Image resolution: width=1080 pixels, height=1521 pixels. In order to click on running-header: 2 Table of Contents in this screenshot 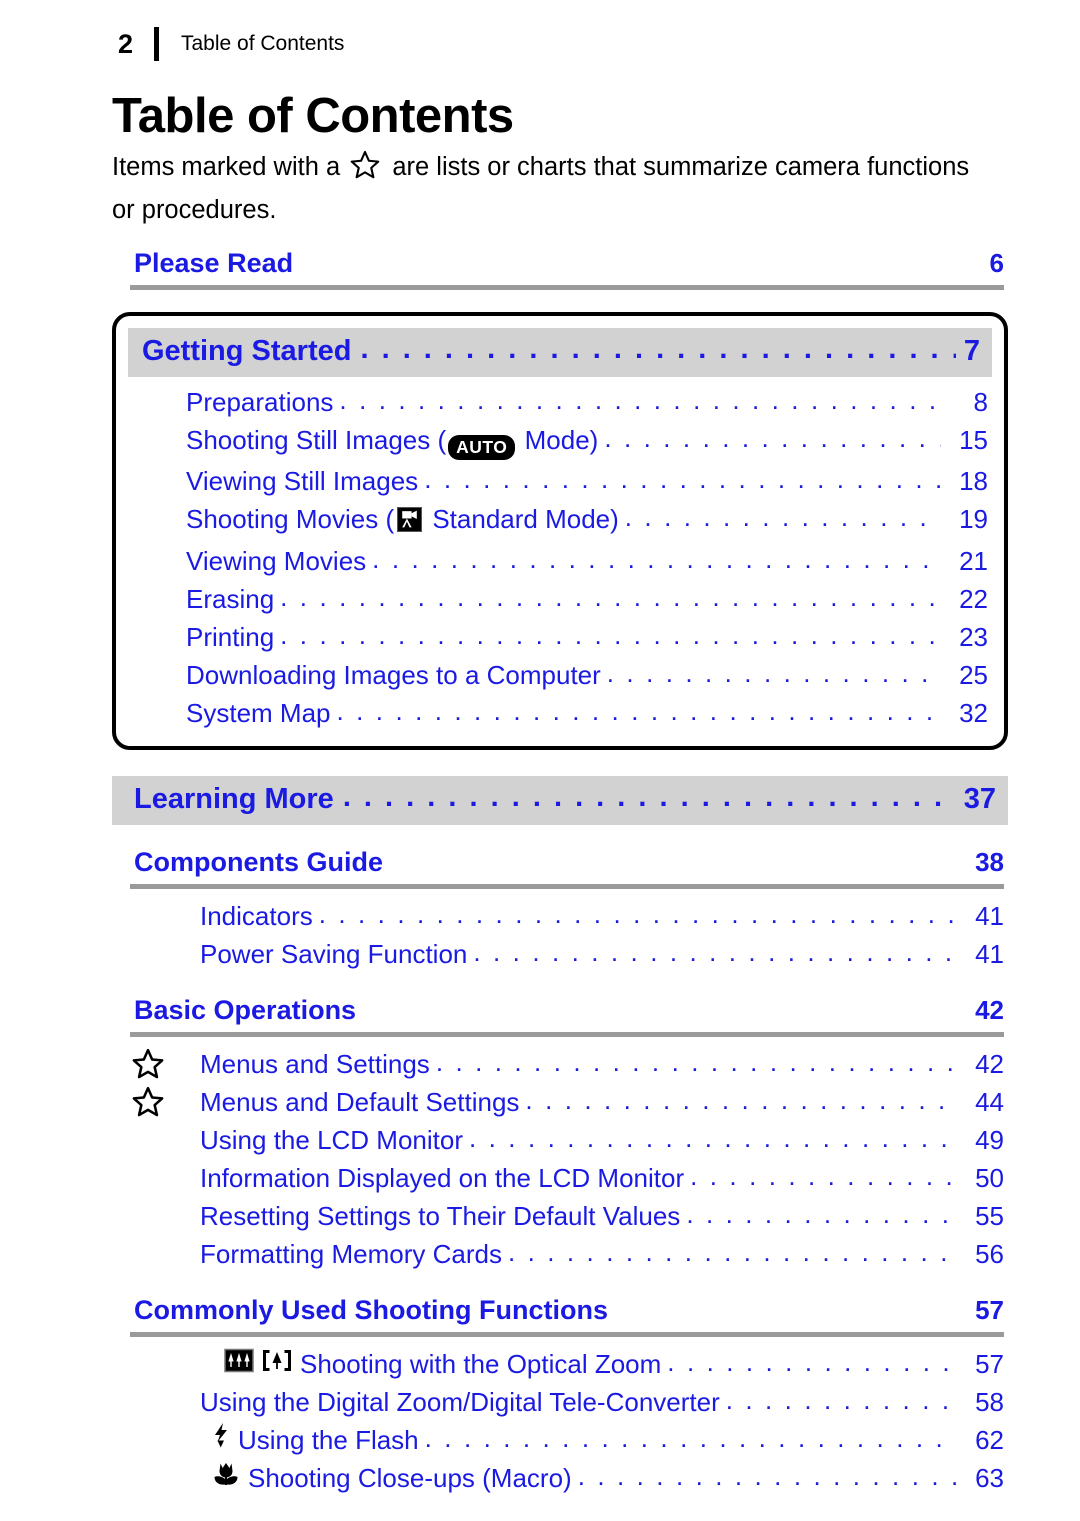, I will do `click(231, 44)`.